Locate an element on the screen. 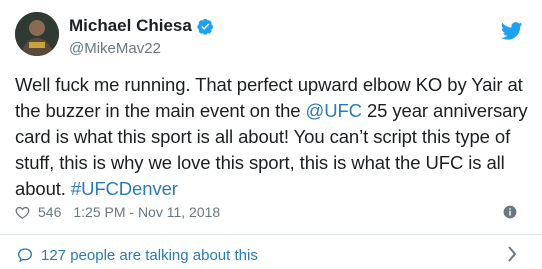 The width and height of the screenshot is (542, 269). author-names: Michael Chiesa @MikeMav22 is located at coordinates (141, 36).